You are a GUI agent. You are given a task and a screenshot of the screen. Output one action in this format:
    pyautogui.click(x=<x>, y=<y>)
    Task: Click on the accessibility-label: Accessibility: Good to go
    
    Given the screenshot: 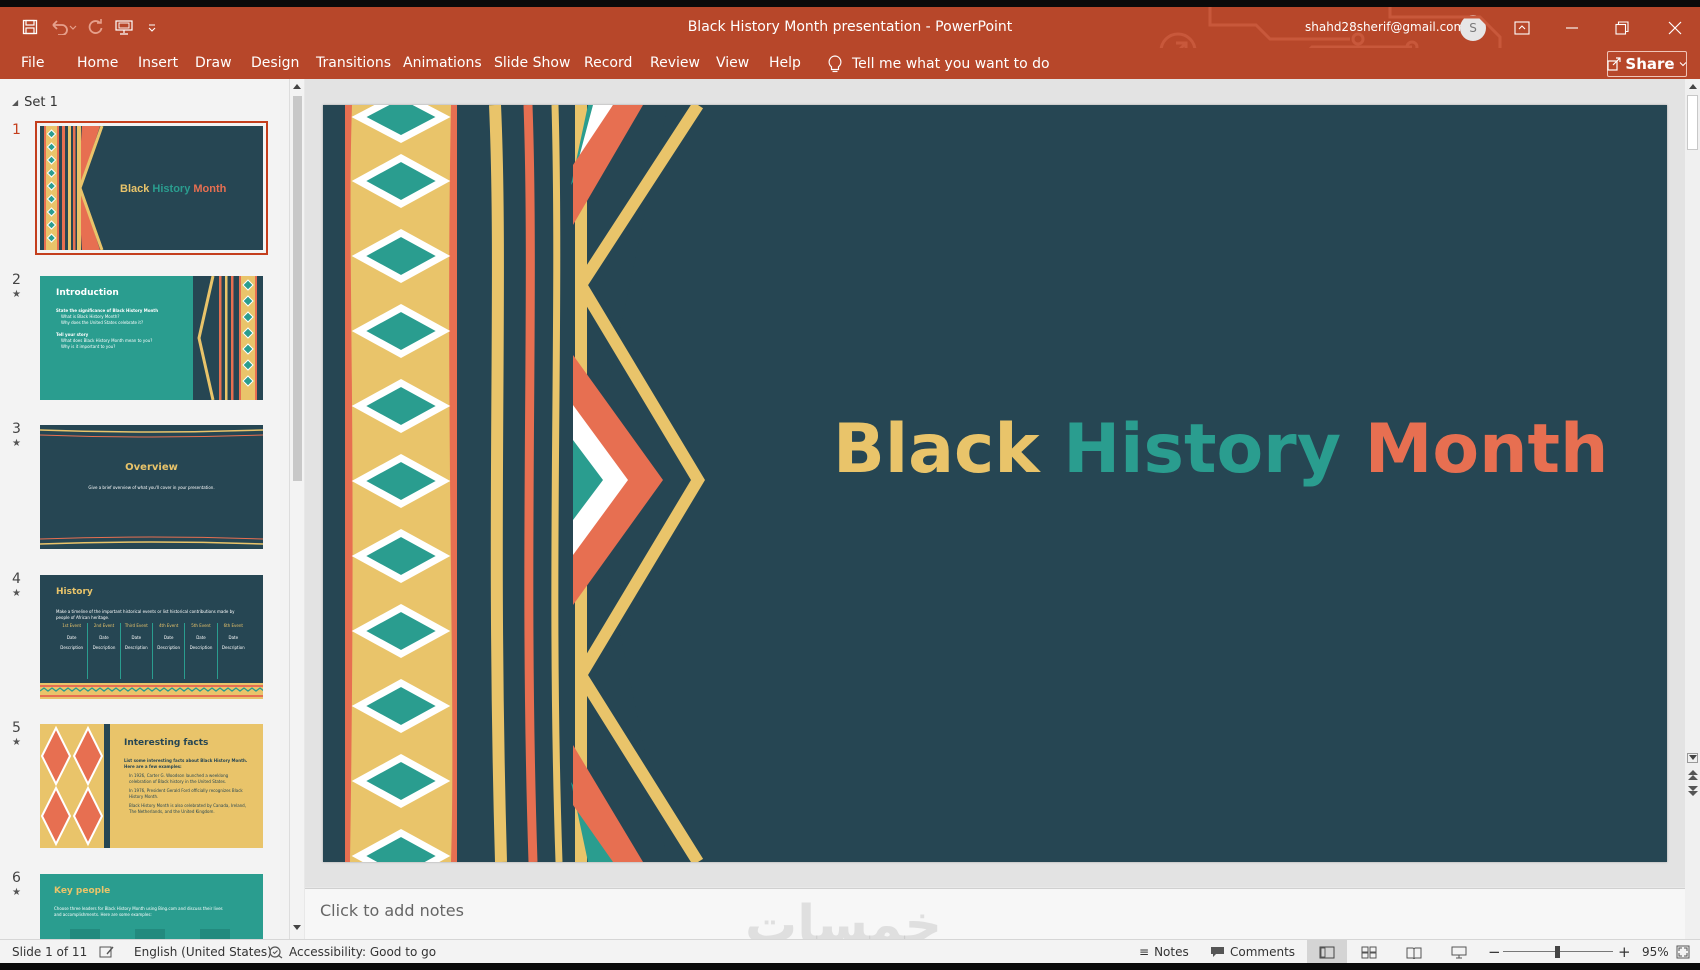 What is the action you would take?
    pyautogui.click(x=363, y=952)
    